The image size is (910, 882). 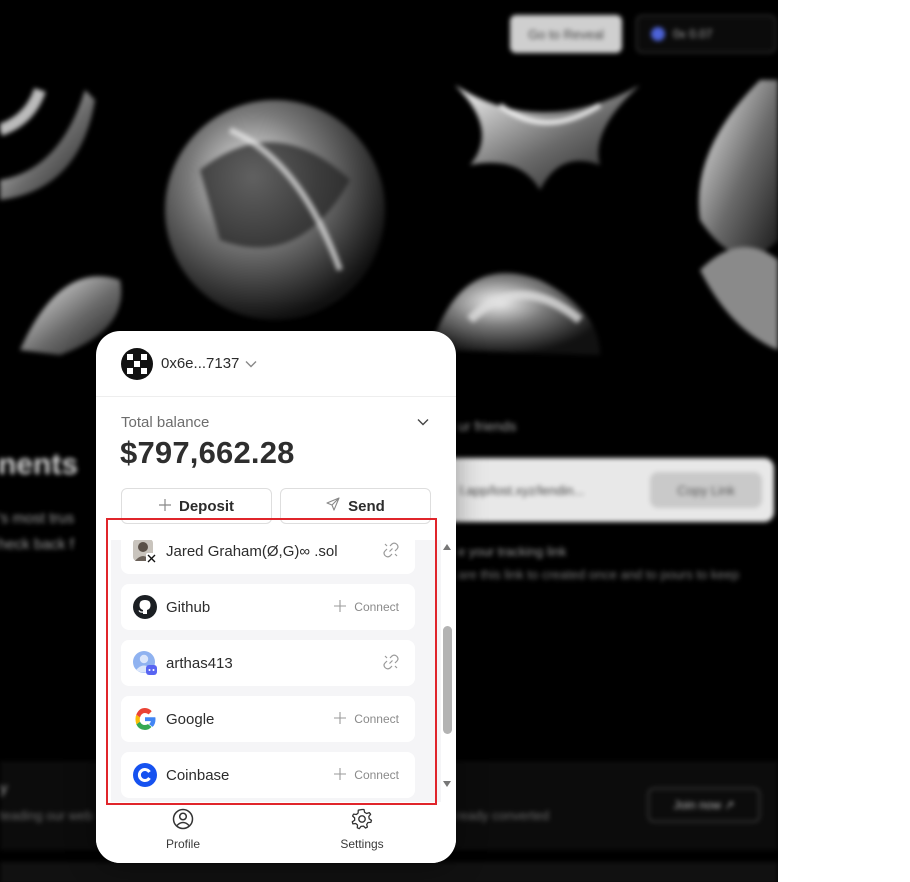 I want to click on invite-link-box: l.app/lost.xyz/lendin... Copy Link, so click(x=607, y=490).